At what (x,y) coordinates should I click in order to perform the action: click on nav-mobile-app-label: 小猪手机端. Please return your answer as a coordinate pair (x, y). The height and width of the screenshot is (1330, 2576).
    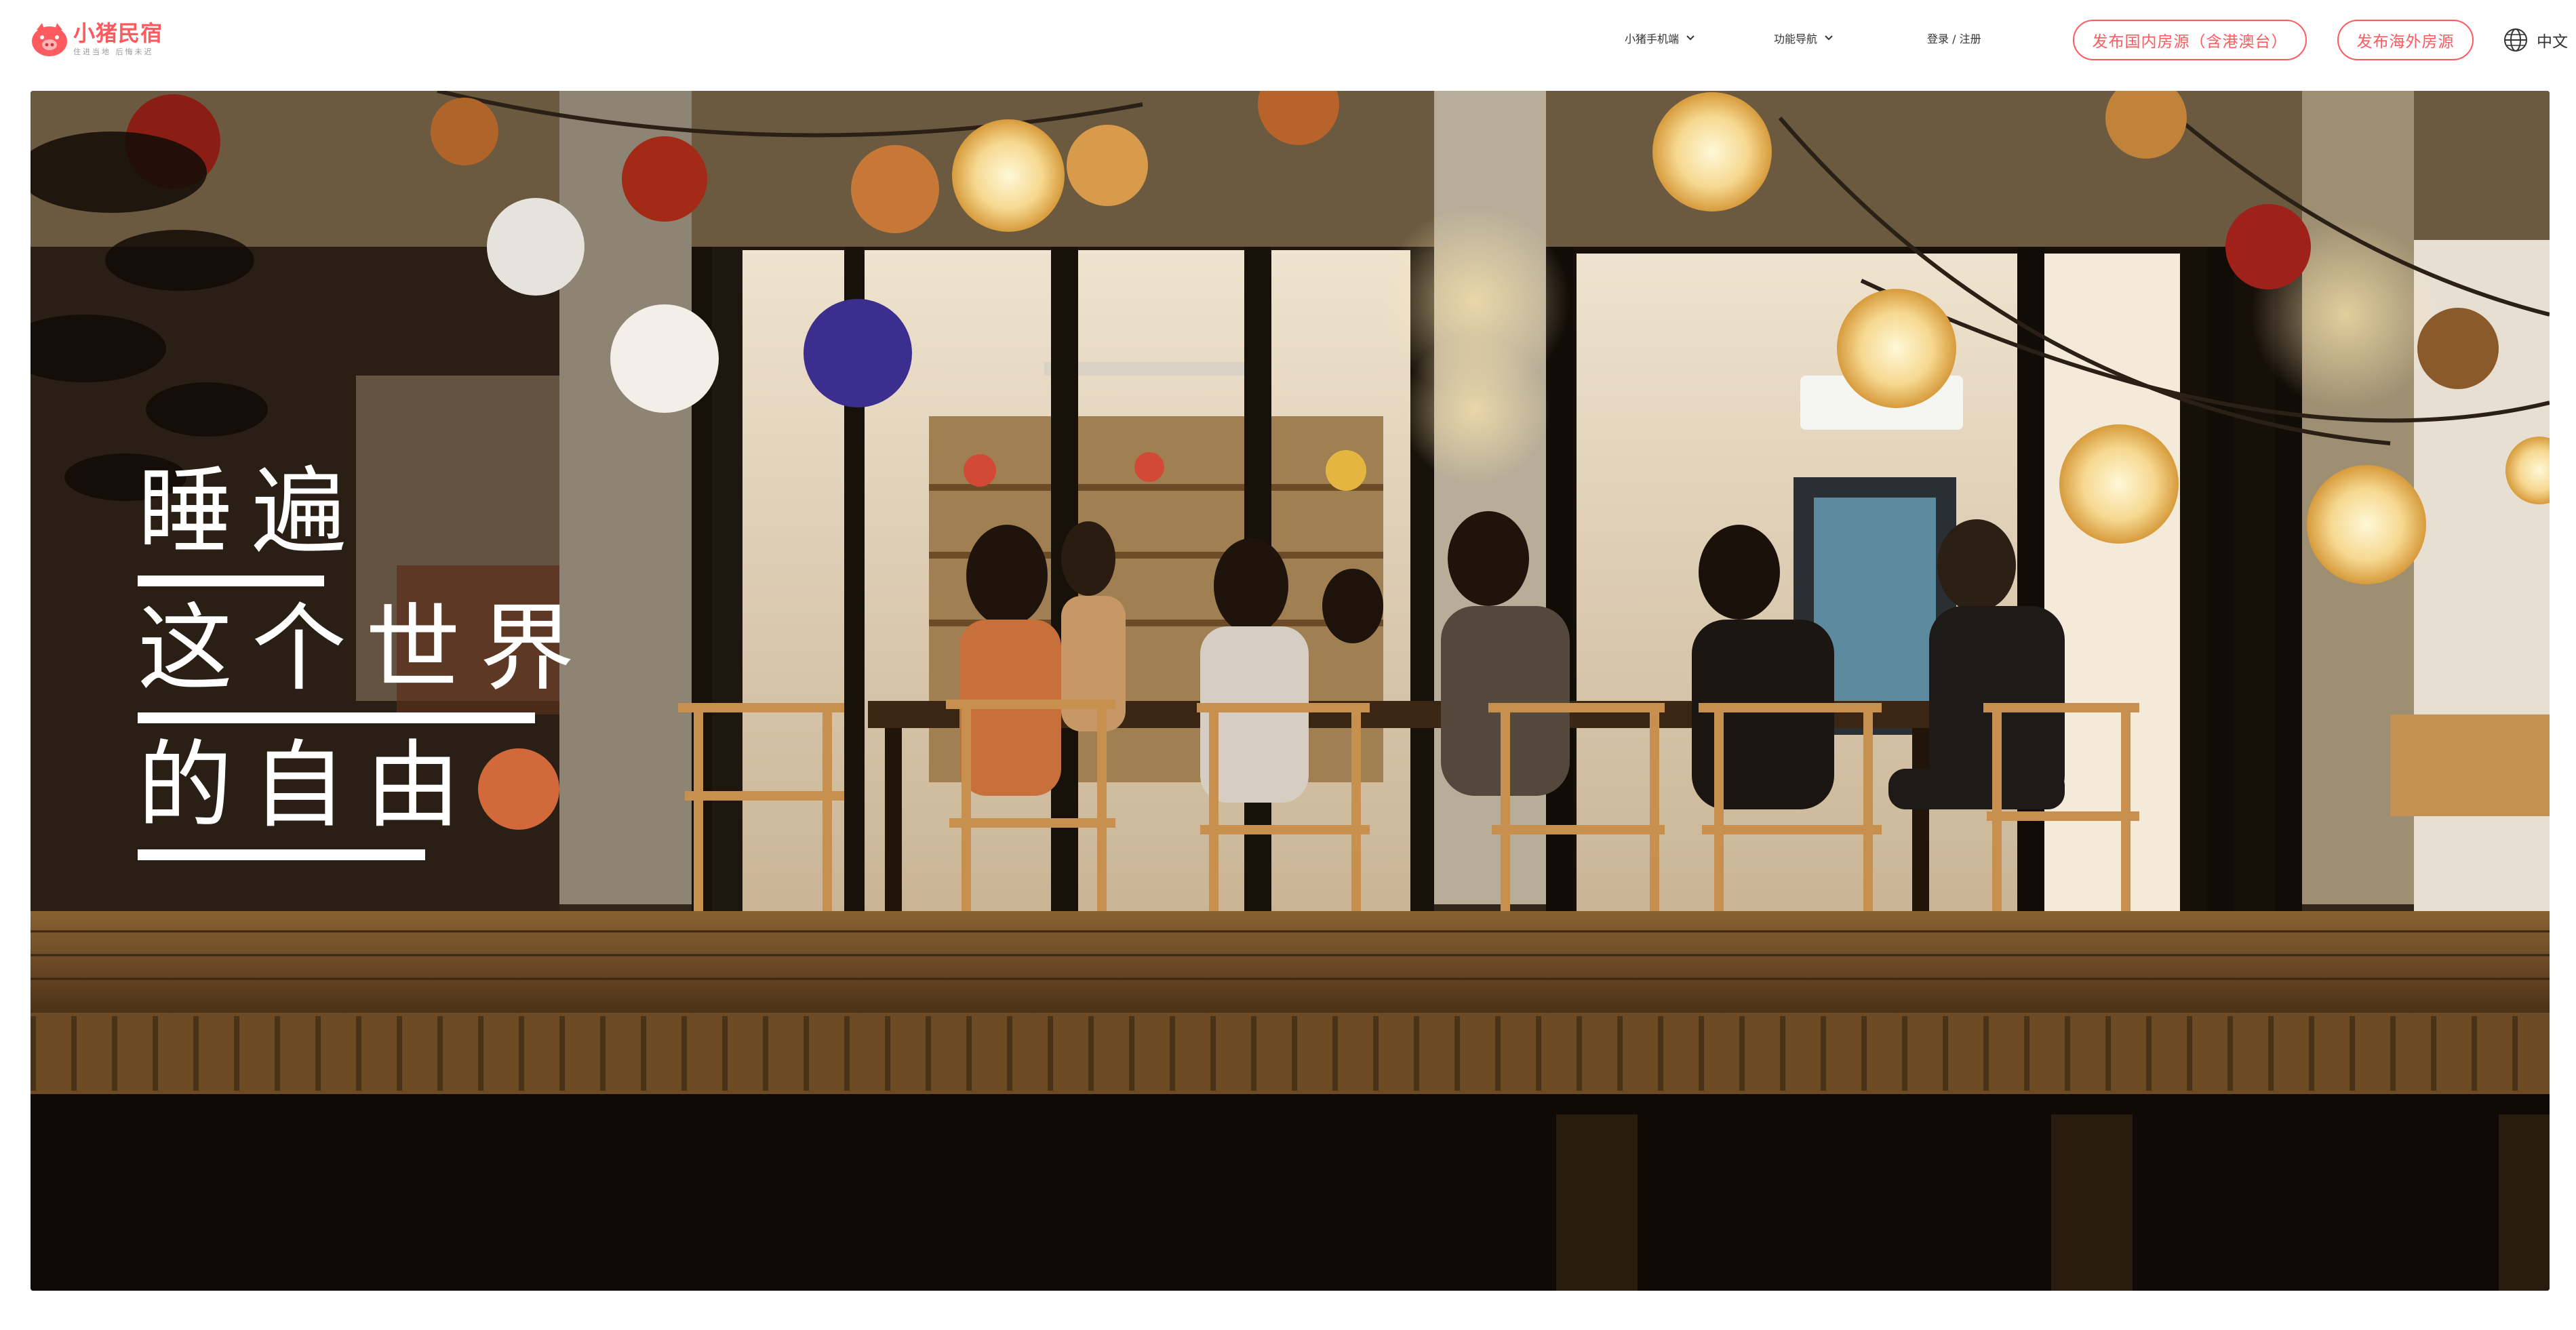
    Looking at the image, I should click on (1653, 39).